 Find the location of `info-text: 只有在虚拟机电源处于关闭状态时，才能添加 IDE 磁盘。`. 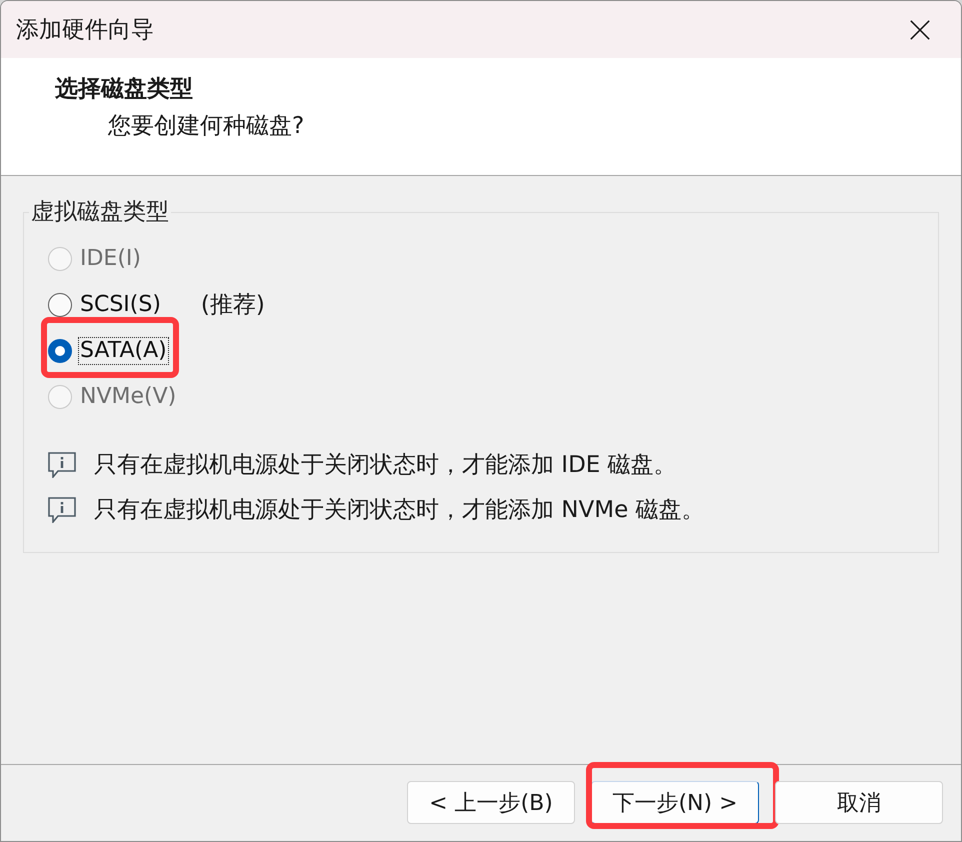

info-text: 只有在虚拟机电源处于关闭状态时，才能添加 IDE 磁盘。 is located at coordinates (385, 464).